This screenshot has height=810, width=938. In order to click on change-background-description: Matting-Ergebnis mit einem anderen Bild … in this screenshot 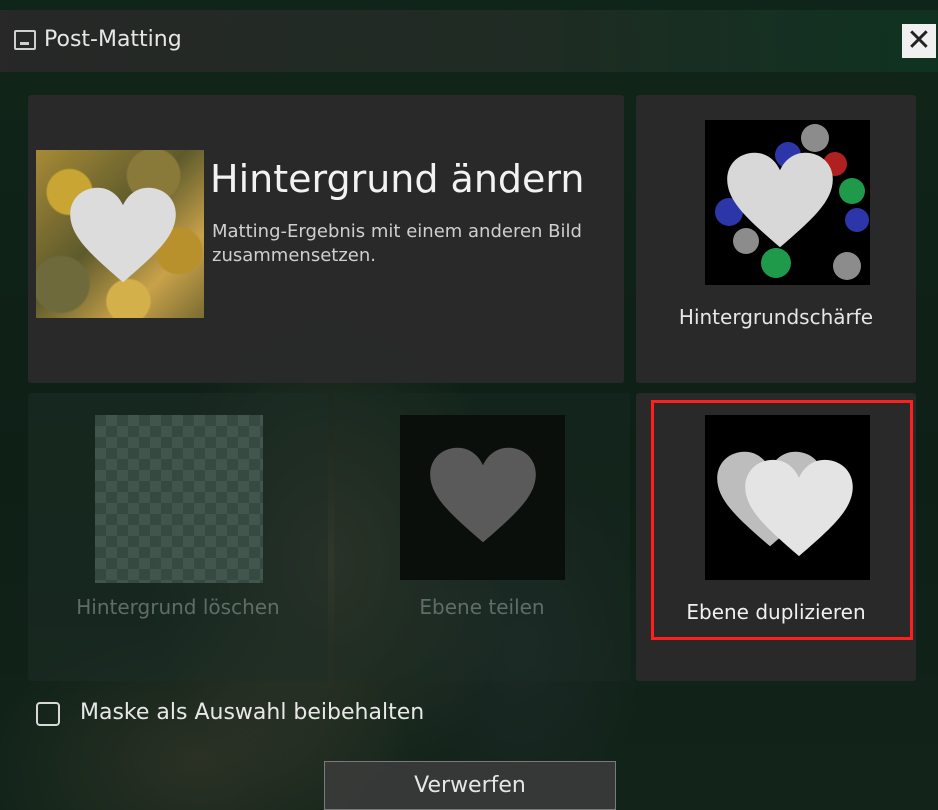, I will do `click(397, 243)`.